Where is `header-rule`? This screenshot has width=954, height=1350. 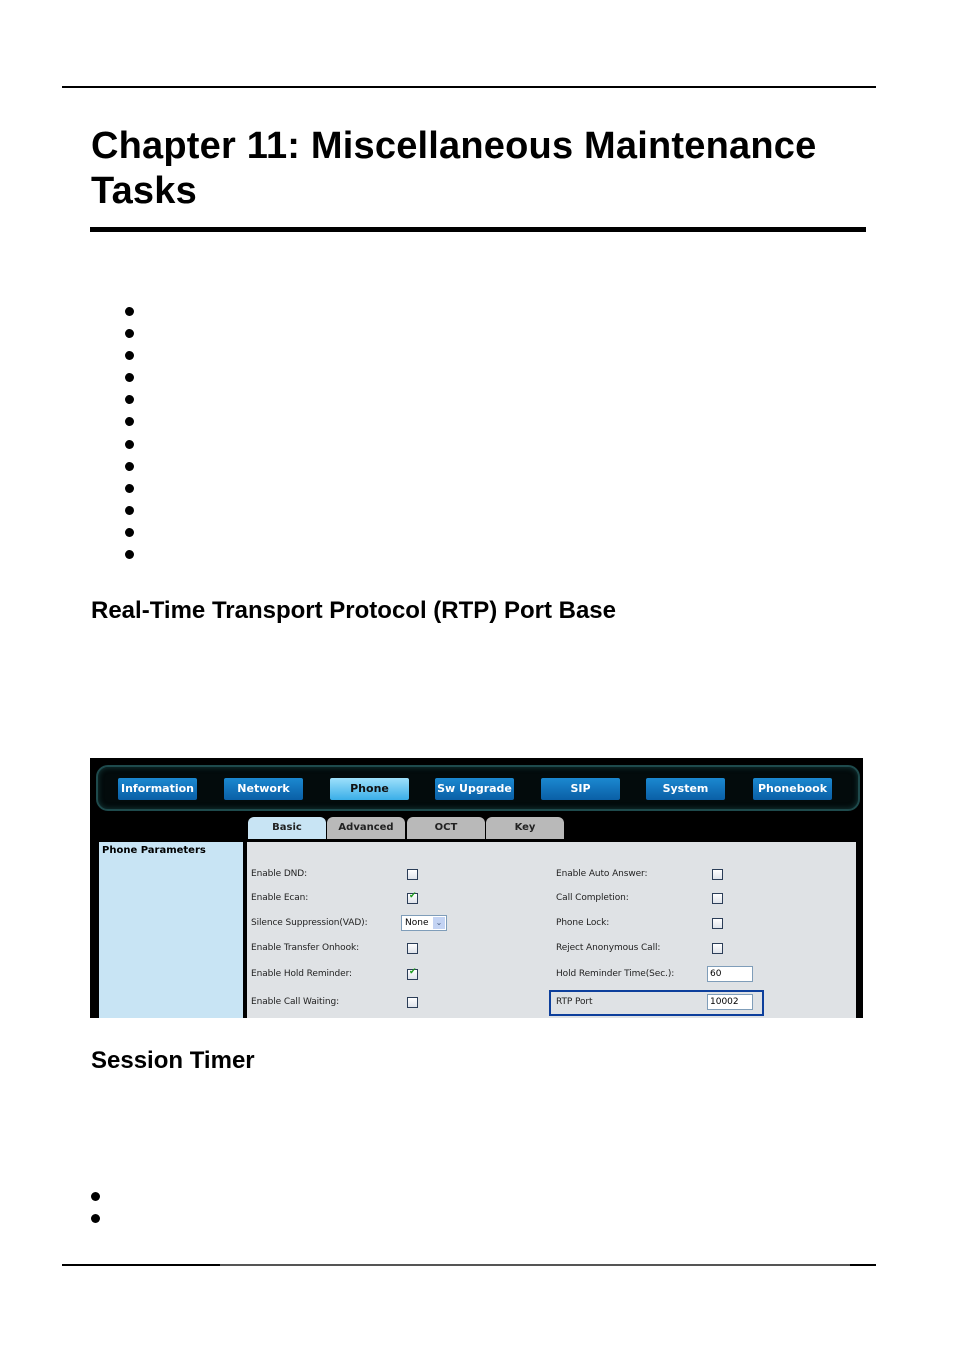 header-rule is located at coordinates (469, 87).